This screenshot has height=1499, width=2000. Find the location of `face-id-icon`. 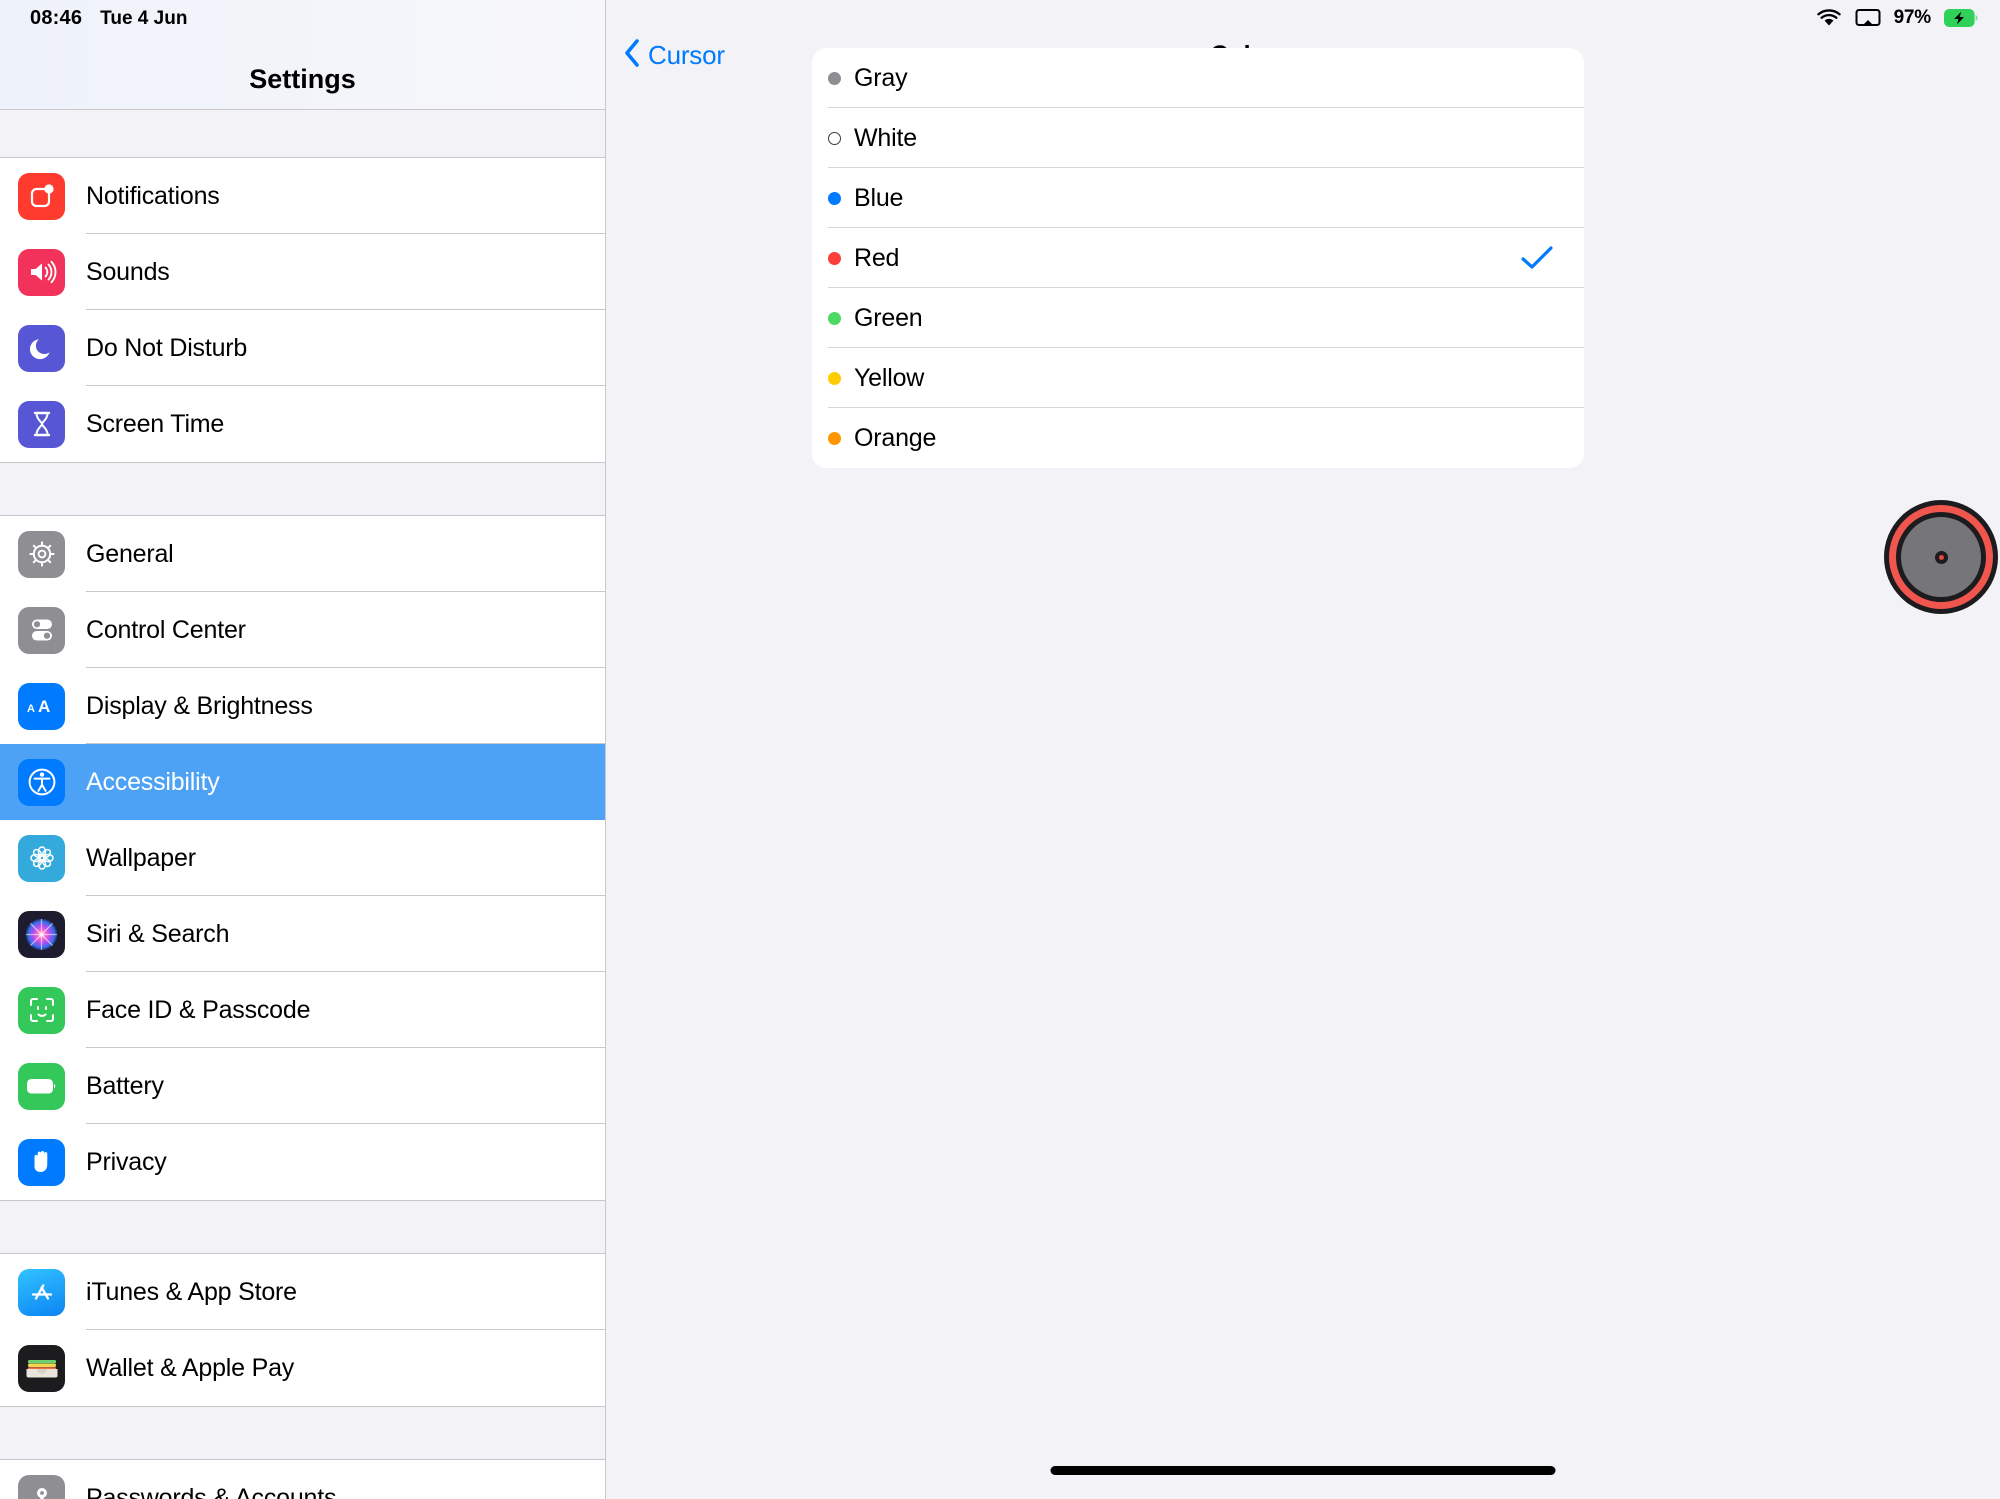

face-id-icon is located at coordinates (41, 1010).